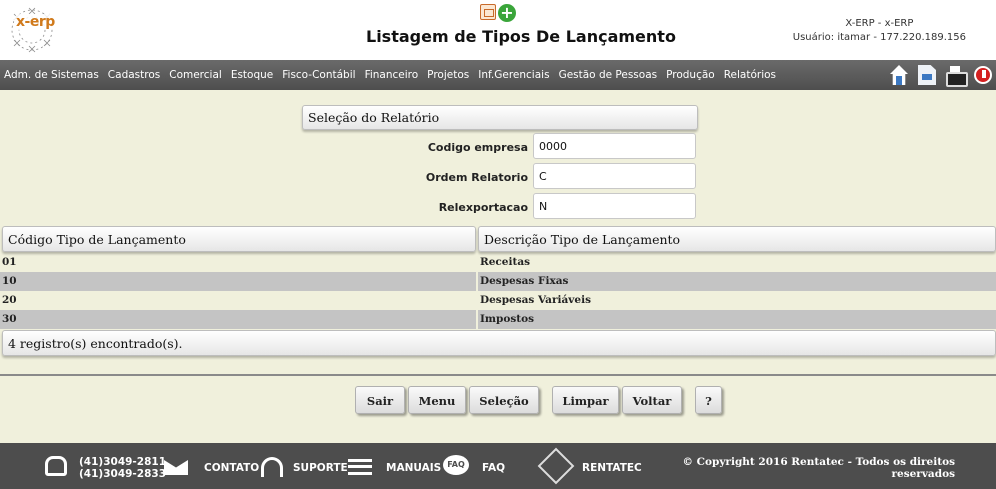  I want to click on menu-inf-gerenciais: Inf.Gerenciais, so click(513, 75).